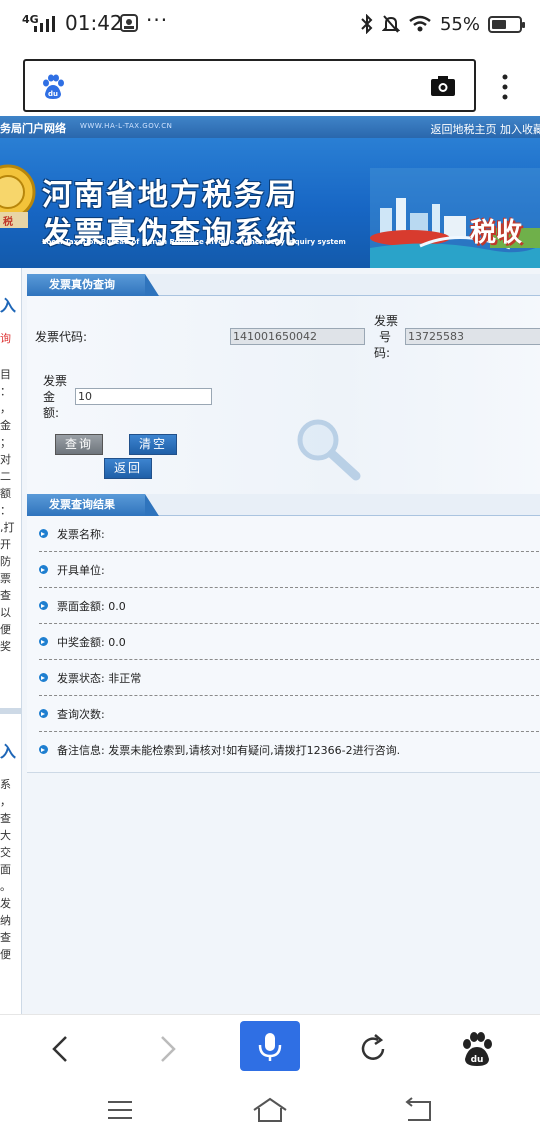  I want to click on query-panel-header: 发票真伪查询, so click(283, 285).